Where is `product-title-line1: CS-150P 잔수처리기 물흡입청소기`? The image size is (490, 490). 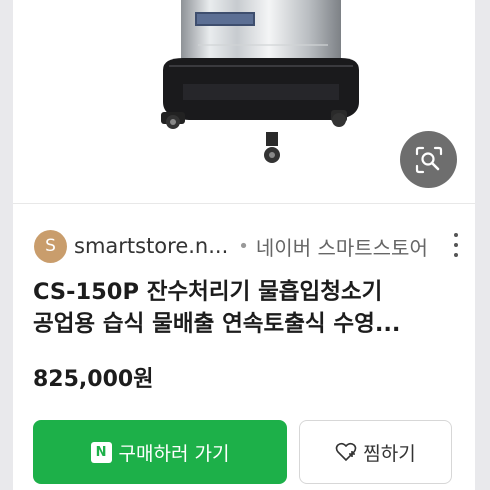
product-title-line1: CS-150P 잔수처리기 물흡입청소기 is located at coordinates (248, 292).